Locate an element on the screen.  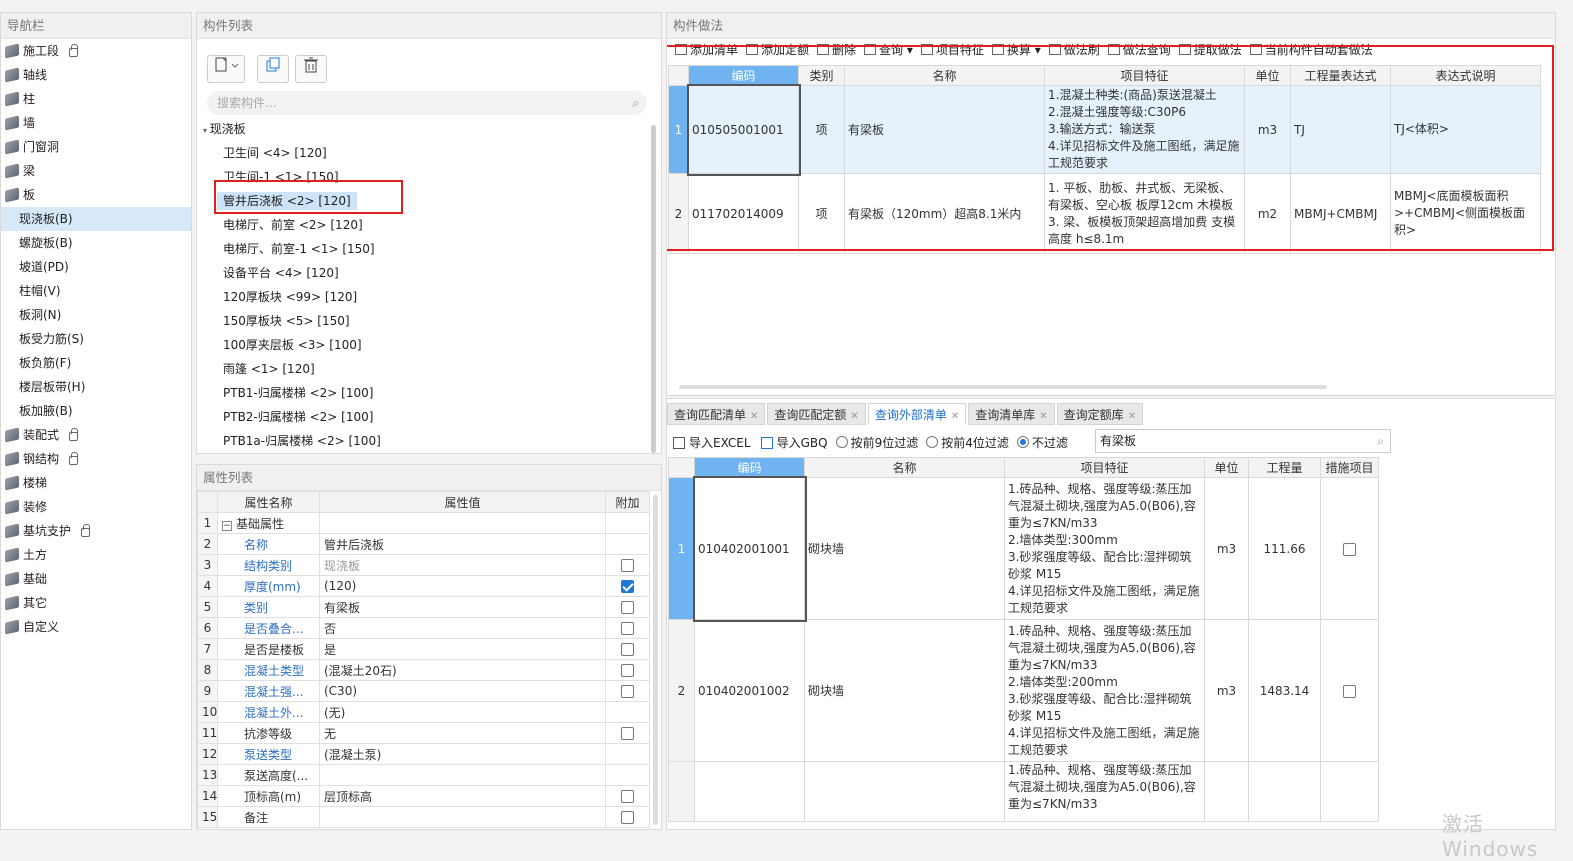
method-tool-button: 删除 is located at coordinates (836, 50).